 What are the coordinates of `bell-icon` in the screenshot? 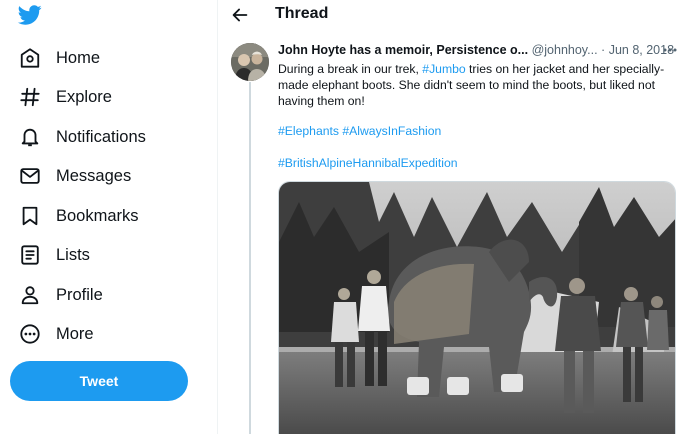 It's located at (30, 137).